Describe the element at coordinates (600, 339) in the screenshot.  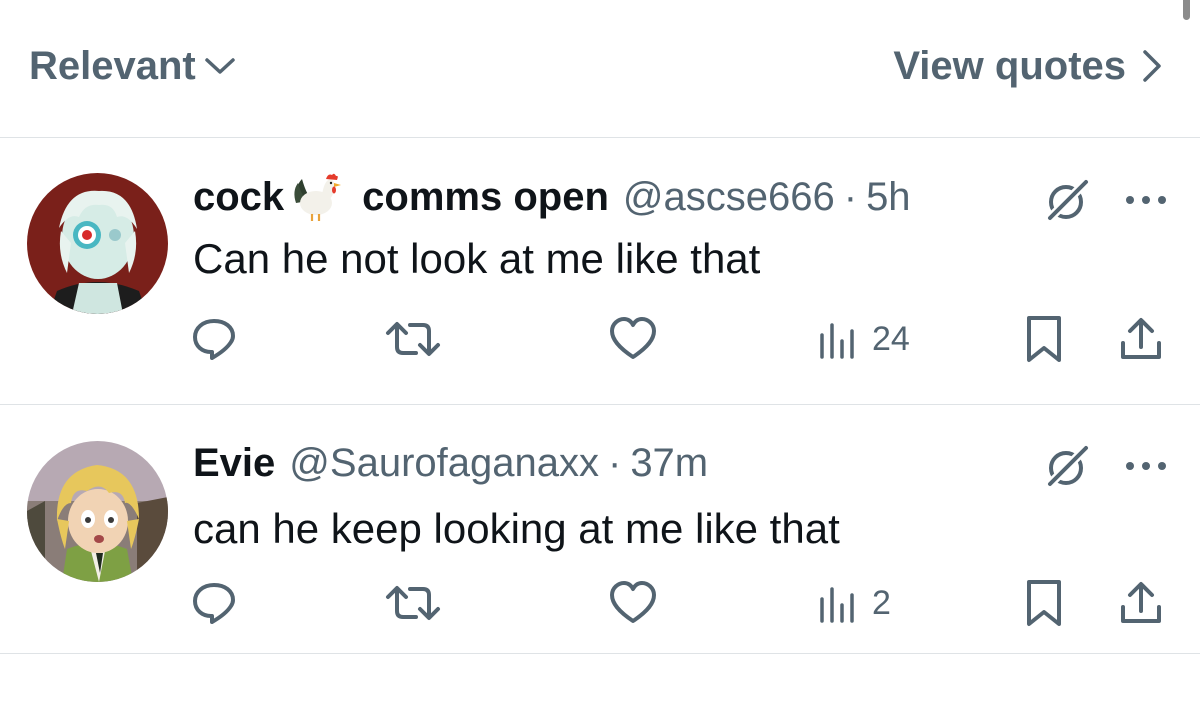
I see `action-bar: 24` at that location.